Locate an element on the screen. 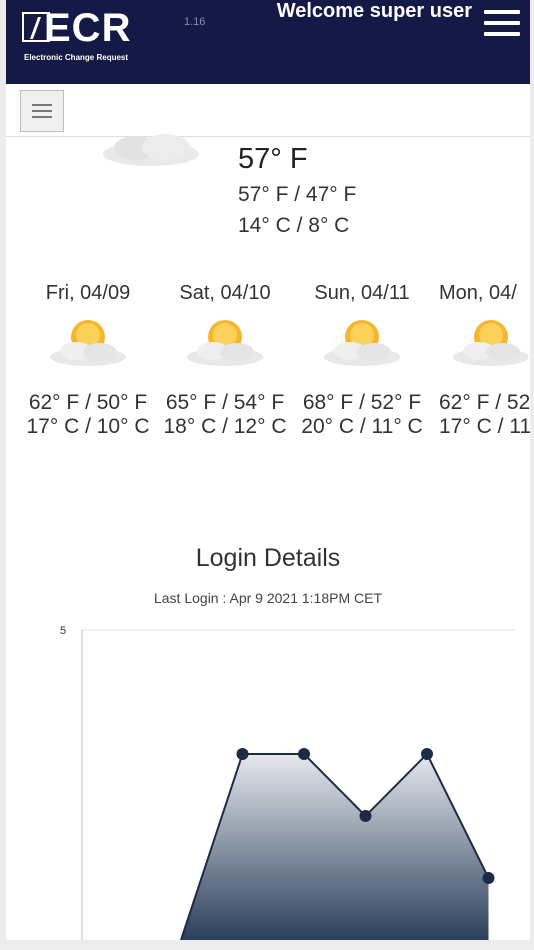 The width and height of the screenshot is (534, 950). forecast-celsius: 18° C / 12° C is located at coordinates (225, 426).